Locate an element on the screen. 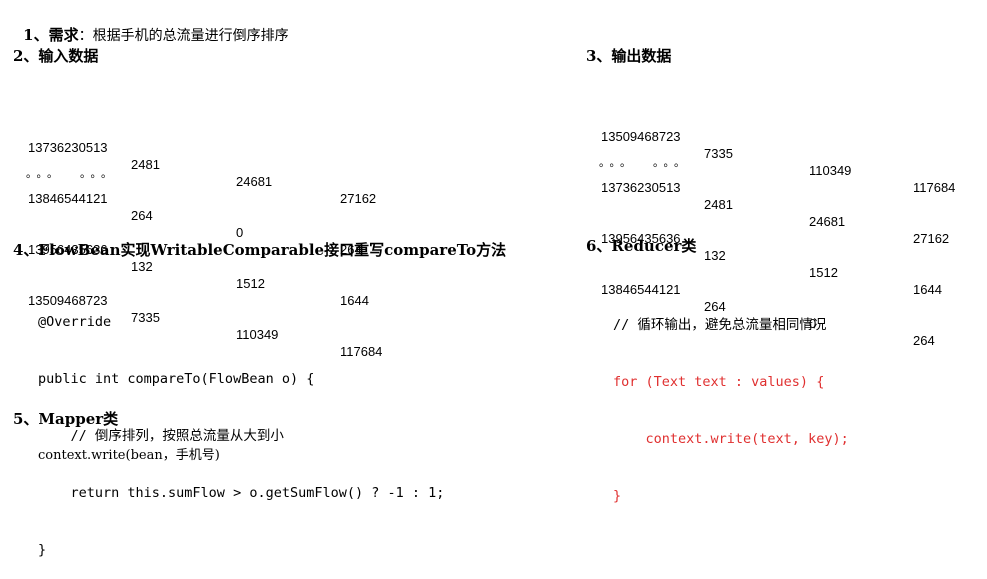 Image resolution: width=987 pixels, height=579 pixels. code-line: @Override is located at coordinates (75, 322).